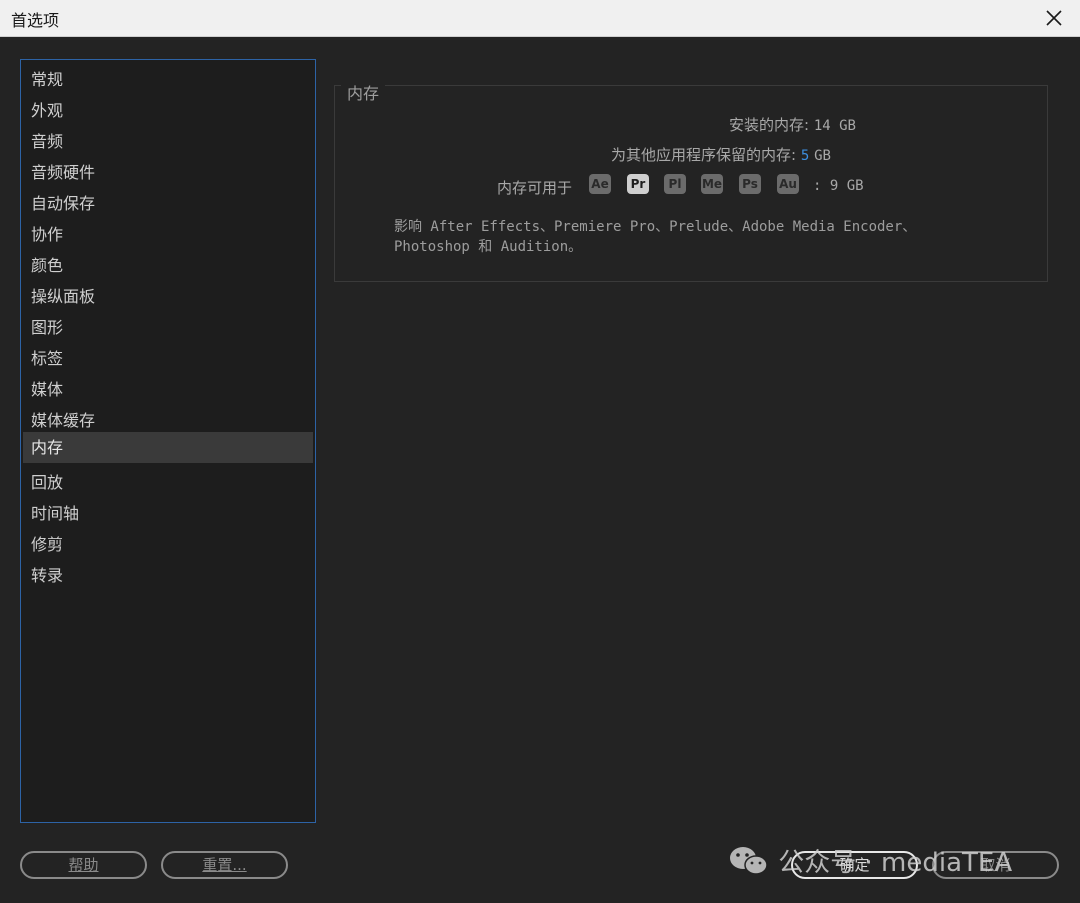  I want to click on installed-memory-label: 安装的内存:, so click(769, 125).